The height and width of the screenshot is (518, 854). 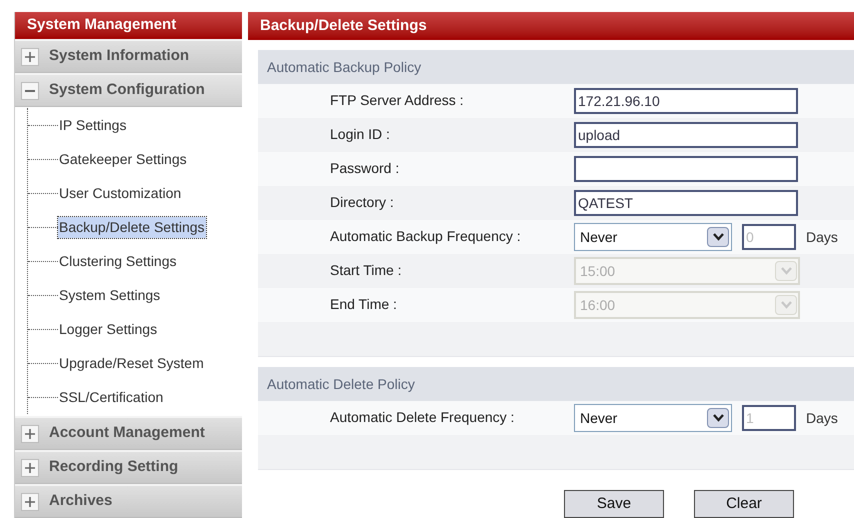 What do you see at coordinates (93, 125) in the screenshot?
I see `sidebar-item: IP Settings` at bounding box center [93, 125].